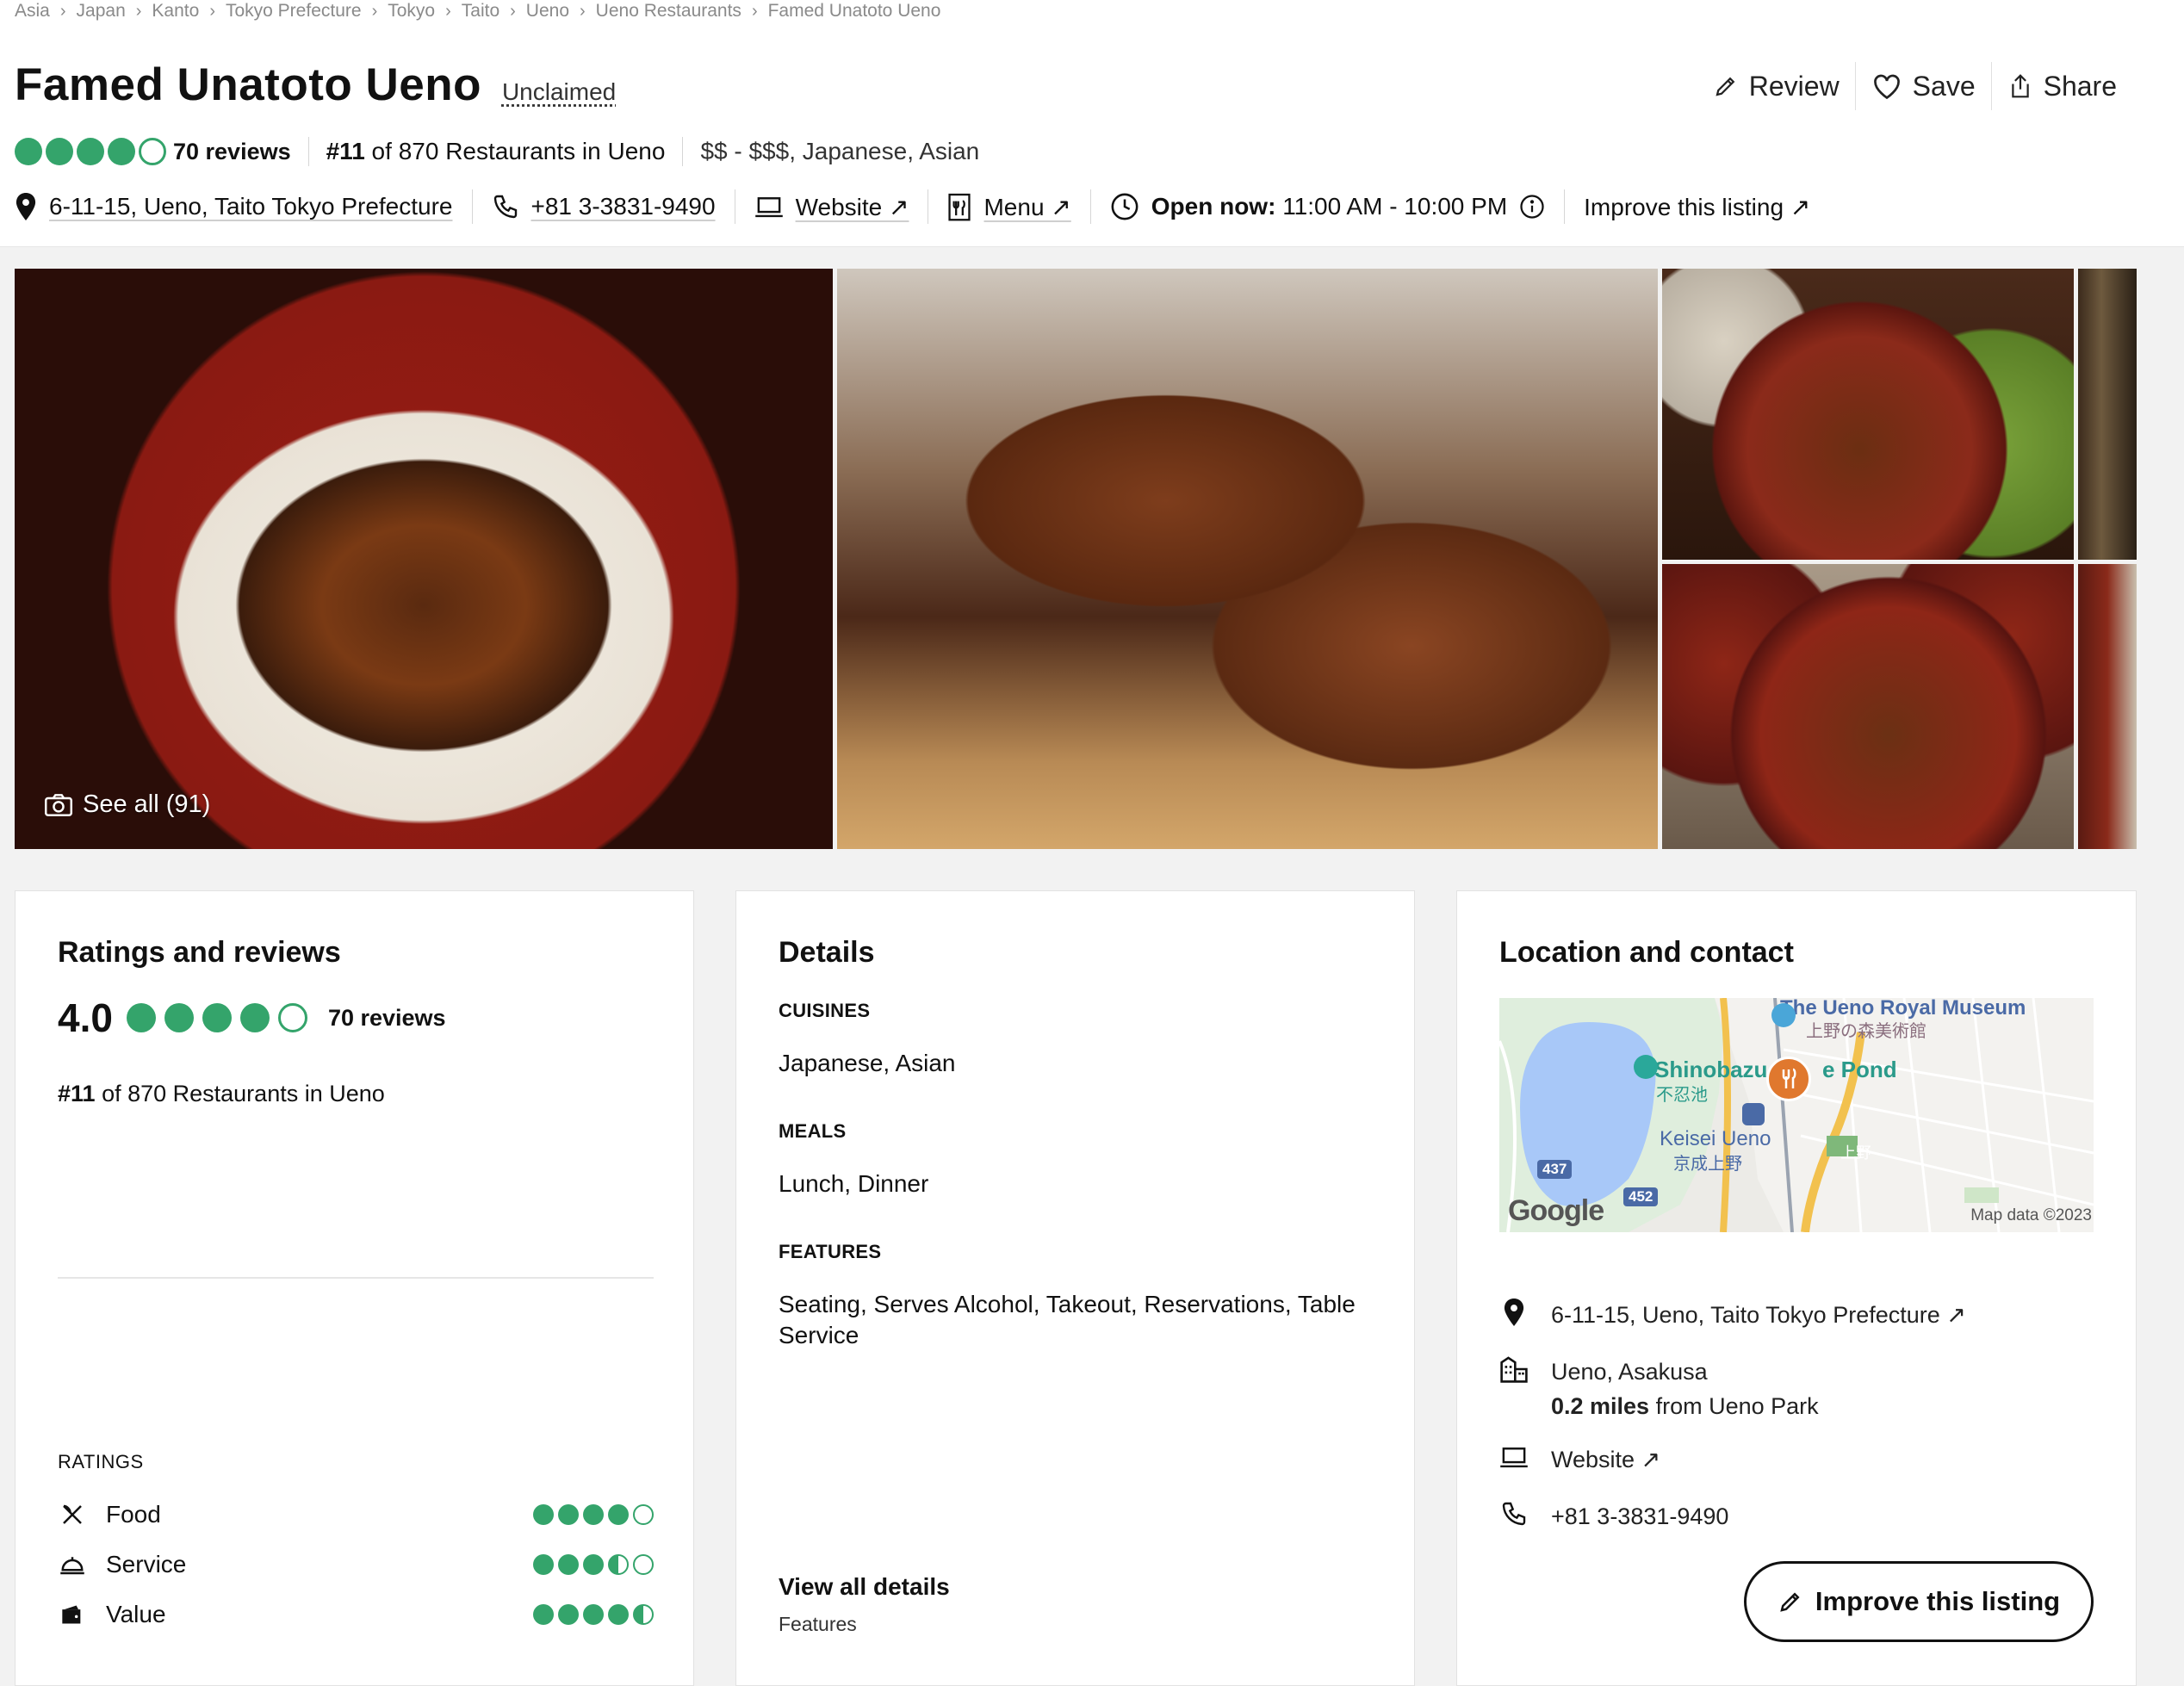 Image resolution: width=2184 pixels, height=1686 pixels. I want to click on photo-unagi-bowls, so click(1868, 706).